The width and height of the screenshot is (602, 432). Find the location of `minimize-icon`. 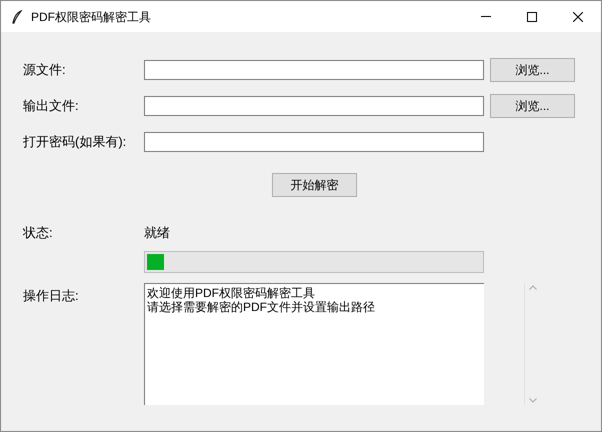

minimize-icon is located at coordinates (486, 16).